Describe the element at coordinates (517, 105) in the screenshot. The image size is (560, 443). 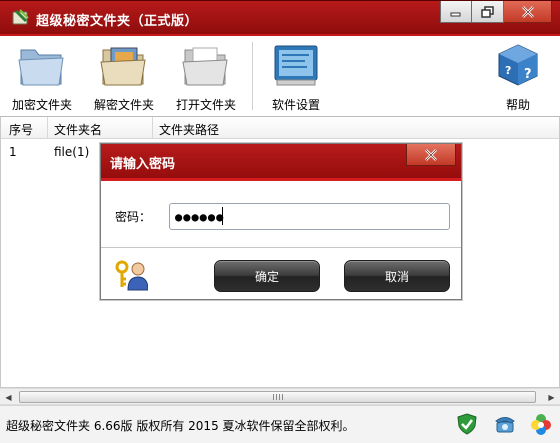
I see `toolbar-label: 帮助` at that location.